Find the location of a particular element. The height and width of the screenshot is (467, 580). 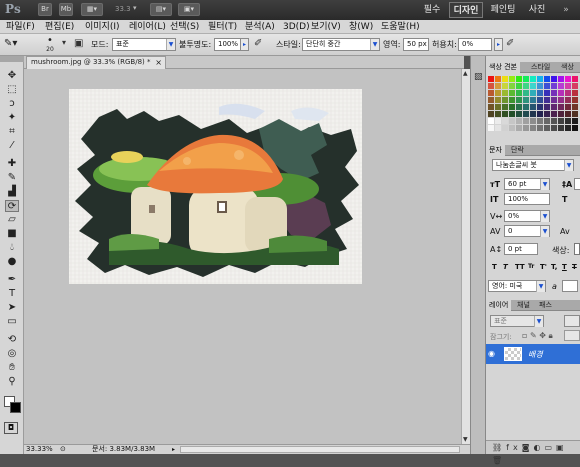

eyedropper-tool-icon: ⁄ is located at coordinates (12, 146).